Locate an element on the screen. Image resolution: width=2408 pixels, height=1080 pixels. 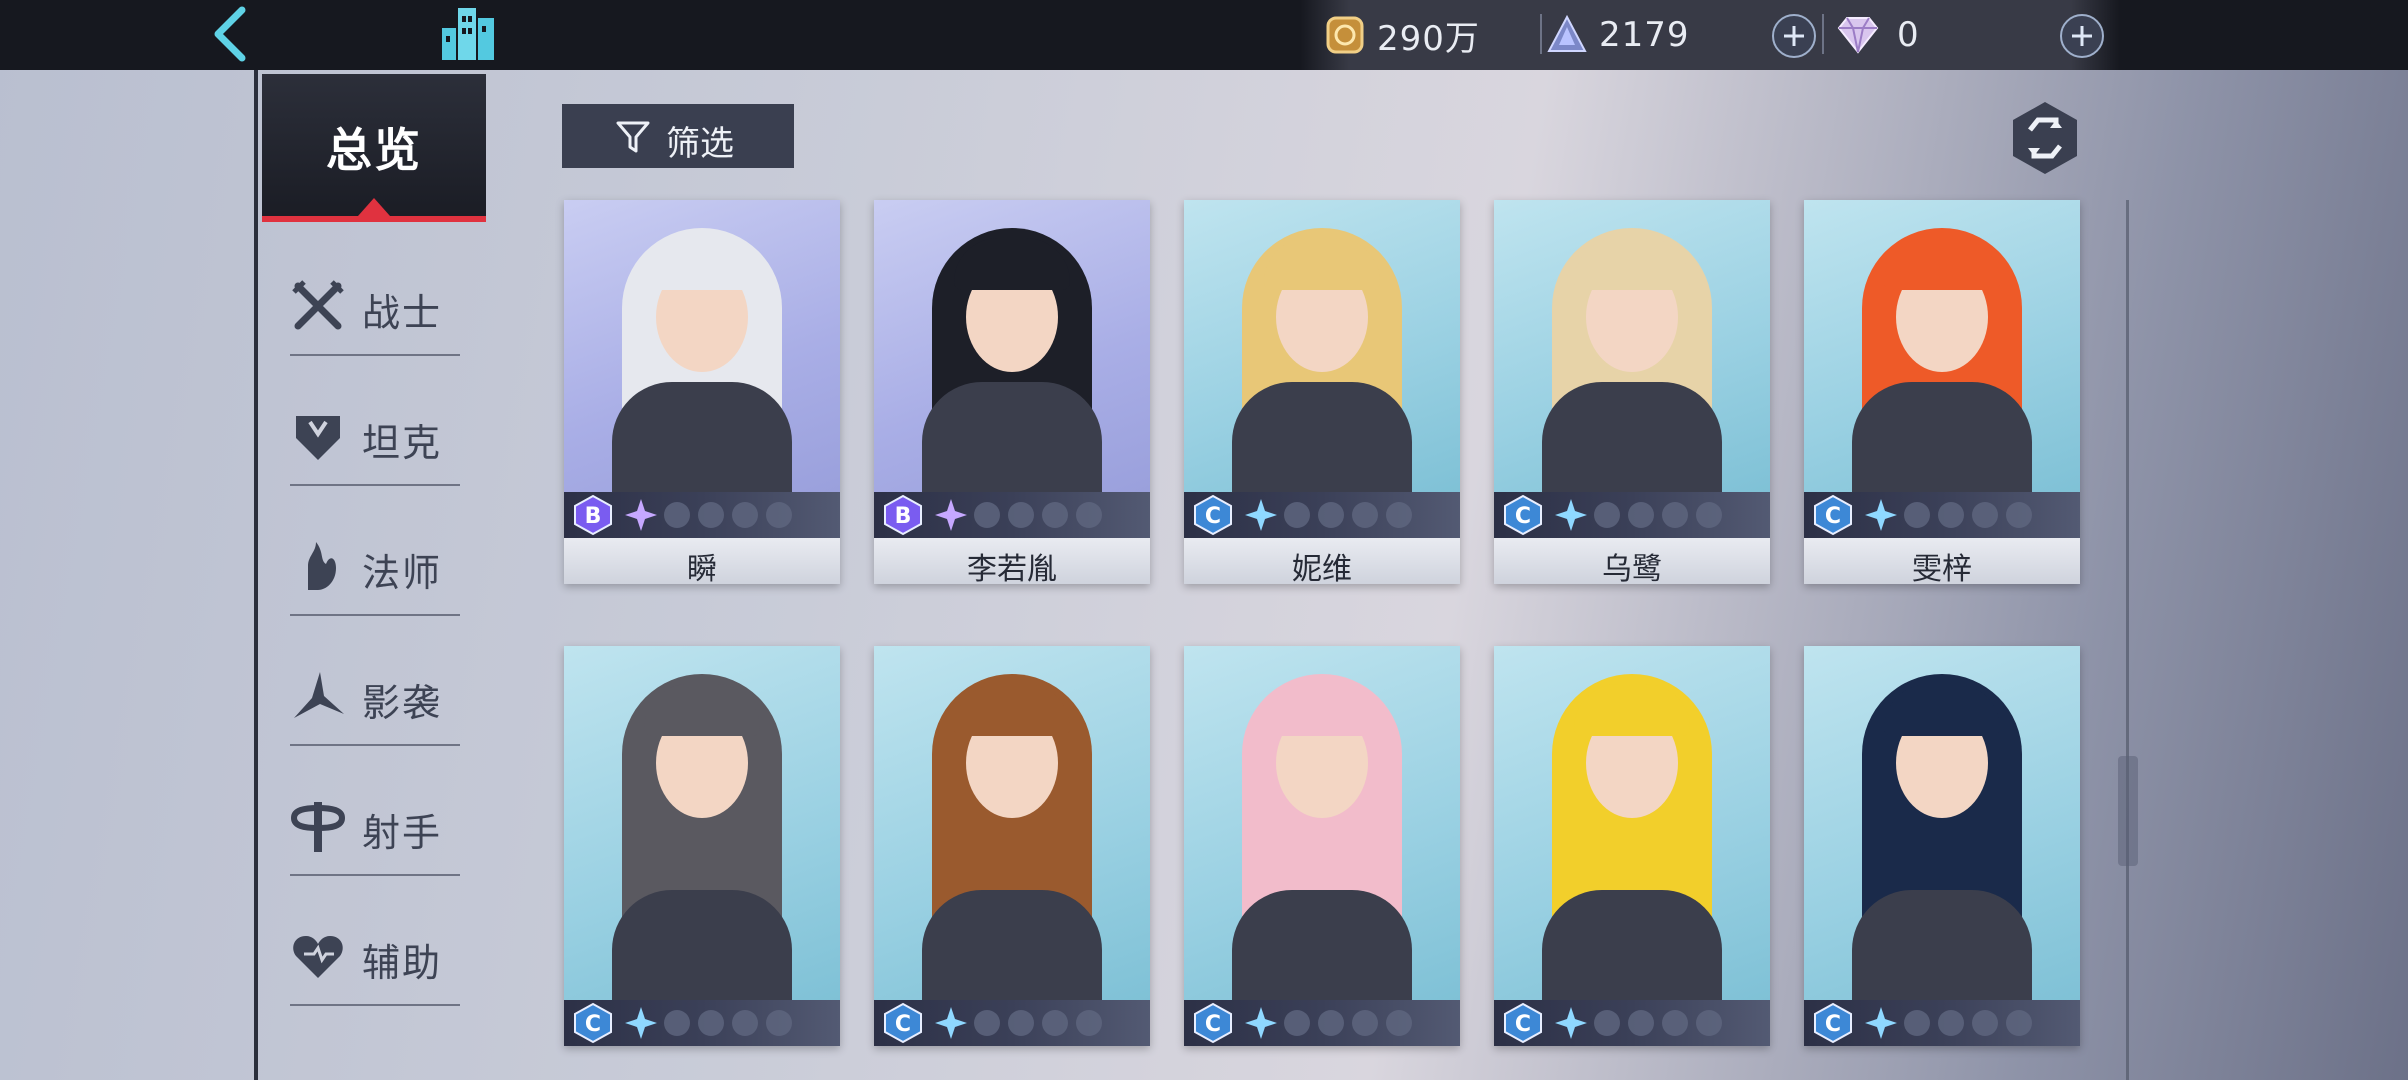
hero-name: 妮维 is located at coordinates (1322, 568).